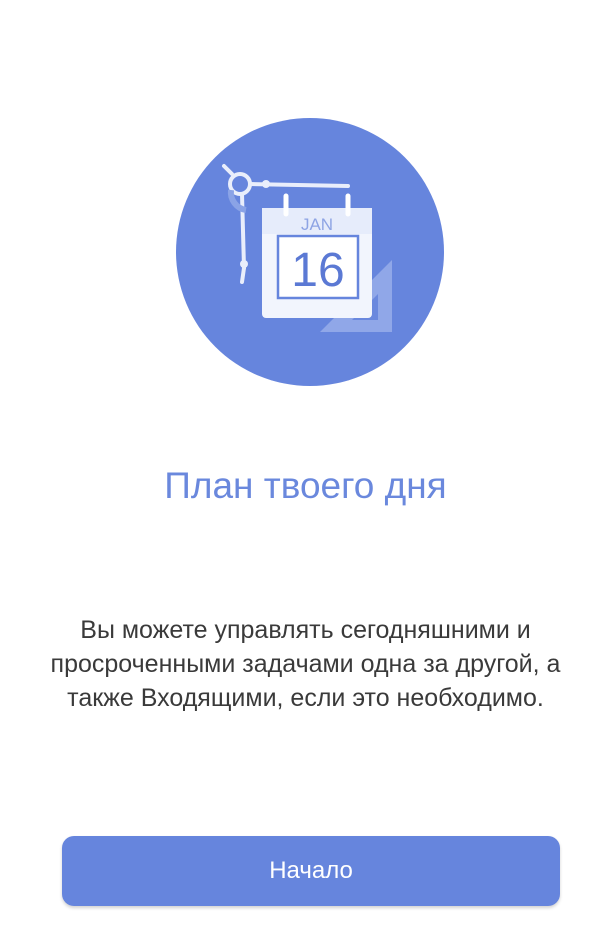  What do you see at coordinates (317, 270) in the screenshot?
I see `calendar-day-number: 16` at bounding box center [317, 270].